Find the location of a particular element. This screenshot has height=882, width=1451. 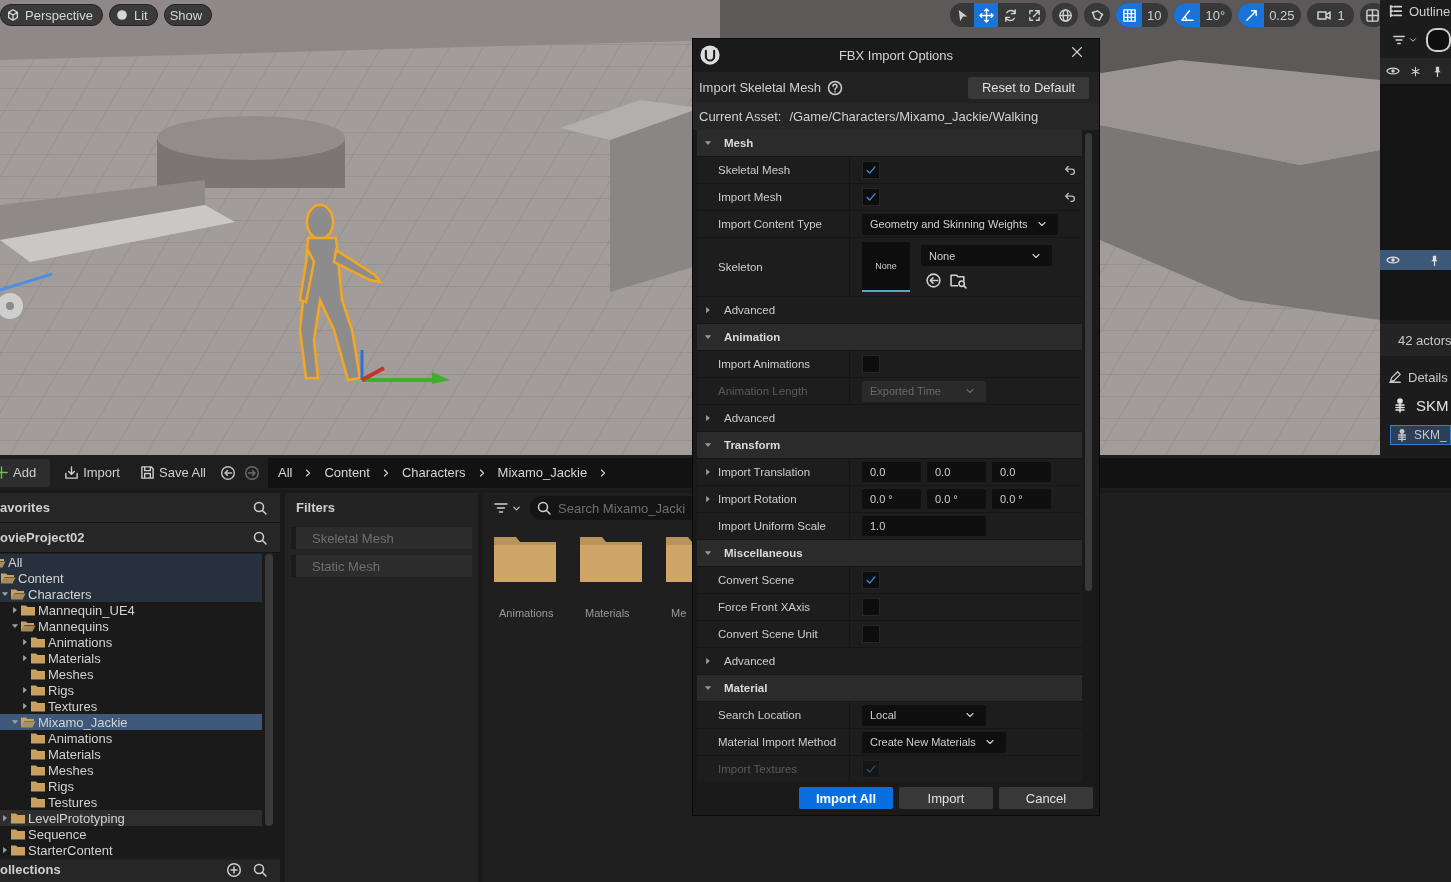

filter-icon is located at coordinates (501, 508).